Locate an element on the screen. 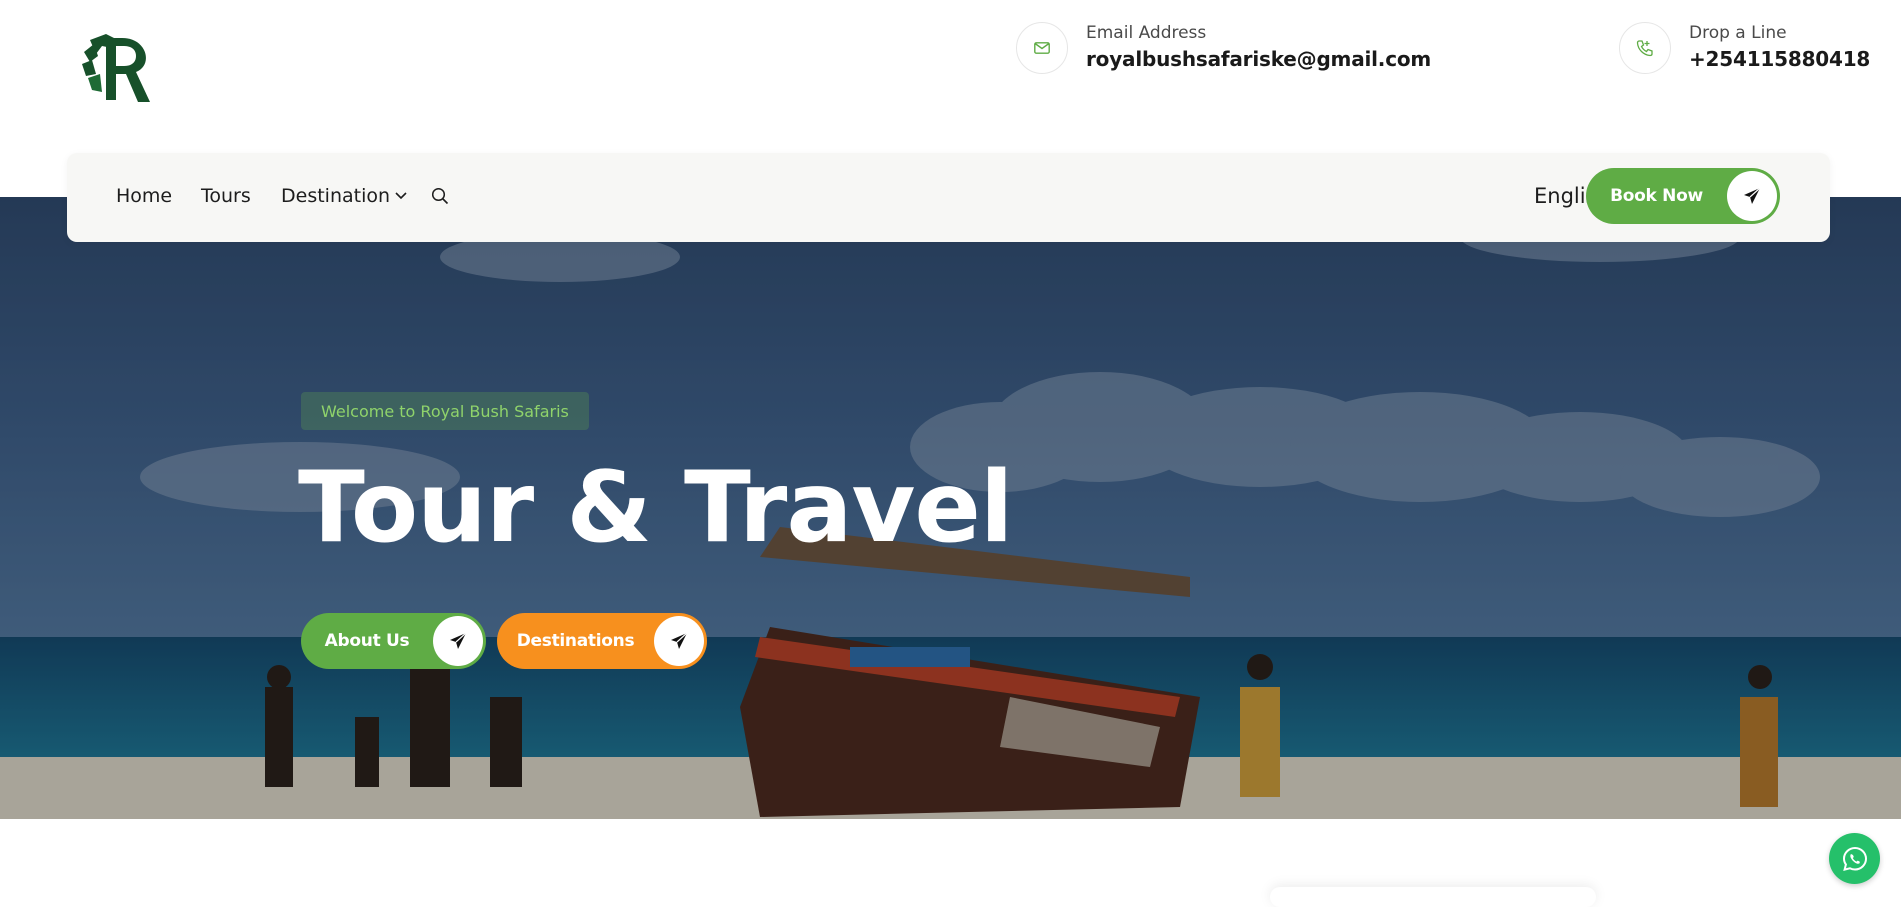  nav-item-home: Home is located at coordinates (144, 196).